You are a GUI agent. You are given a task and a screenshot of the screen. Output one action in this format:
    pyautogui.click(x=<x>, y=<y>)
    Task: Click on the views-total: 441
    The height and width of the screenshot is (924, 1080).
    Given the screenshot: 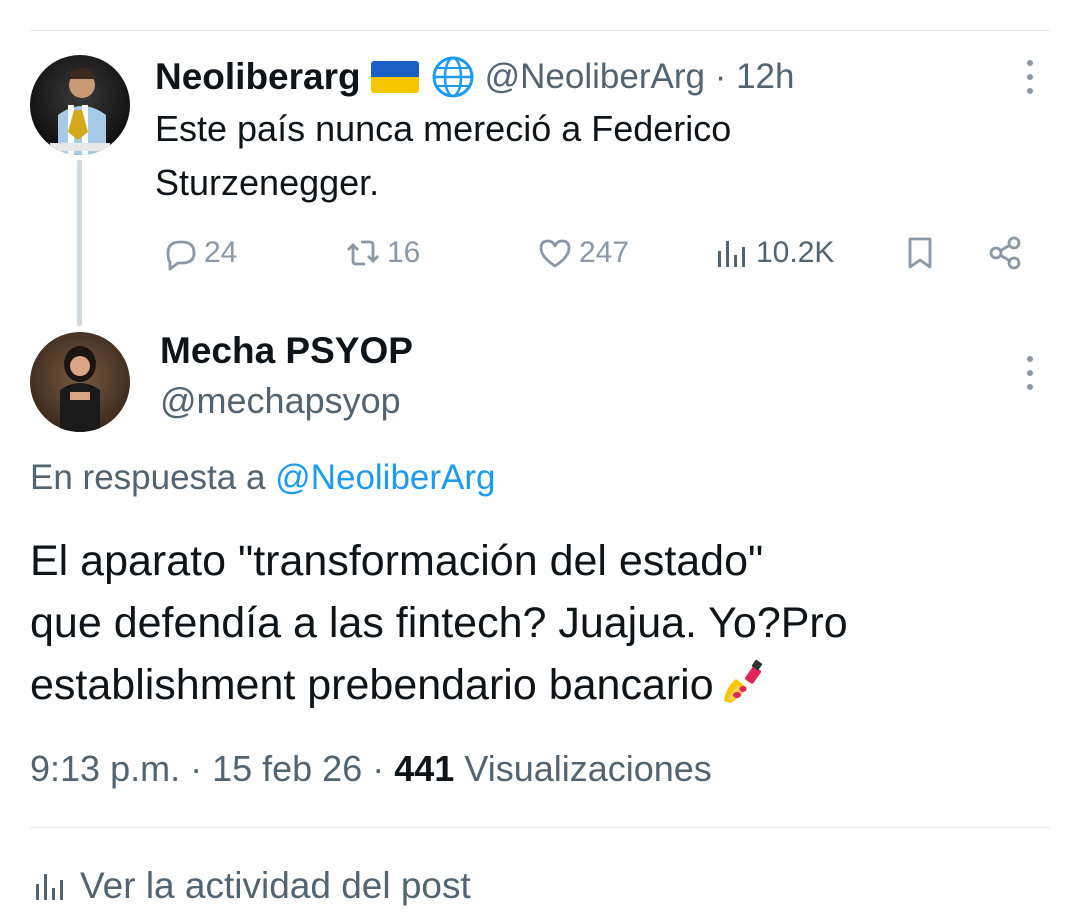 What is the action you would take?
    pyautogui.click(x=424, y=768)
    